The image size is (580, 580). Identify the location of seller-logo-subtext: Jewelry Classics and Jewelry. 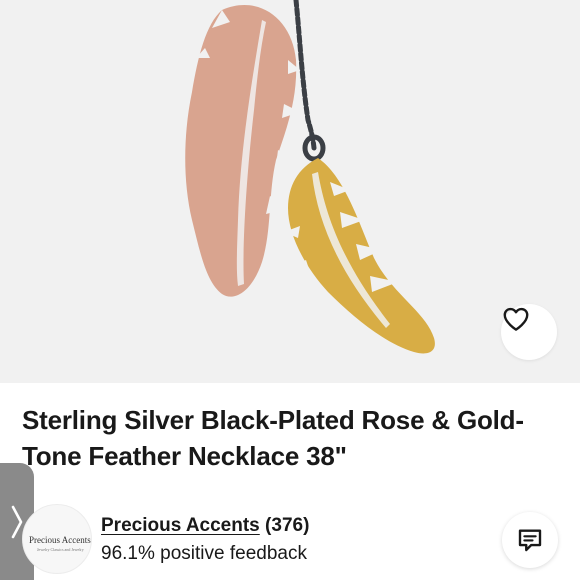
(60, 549).